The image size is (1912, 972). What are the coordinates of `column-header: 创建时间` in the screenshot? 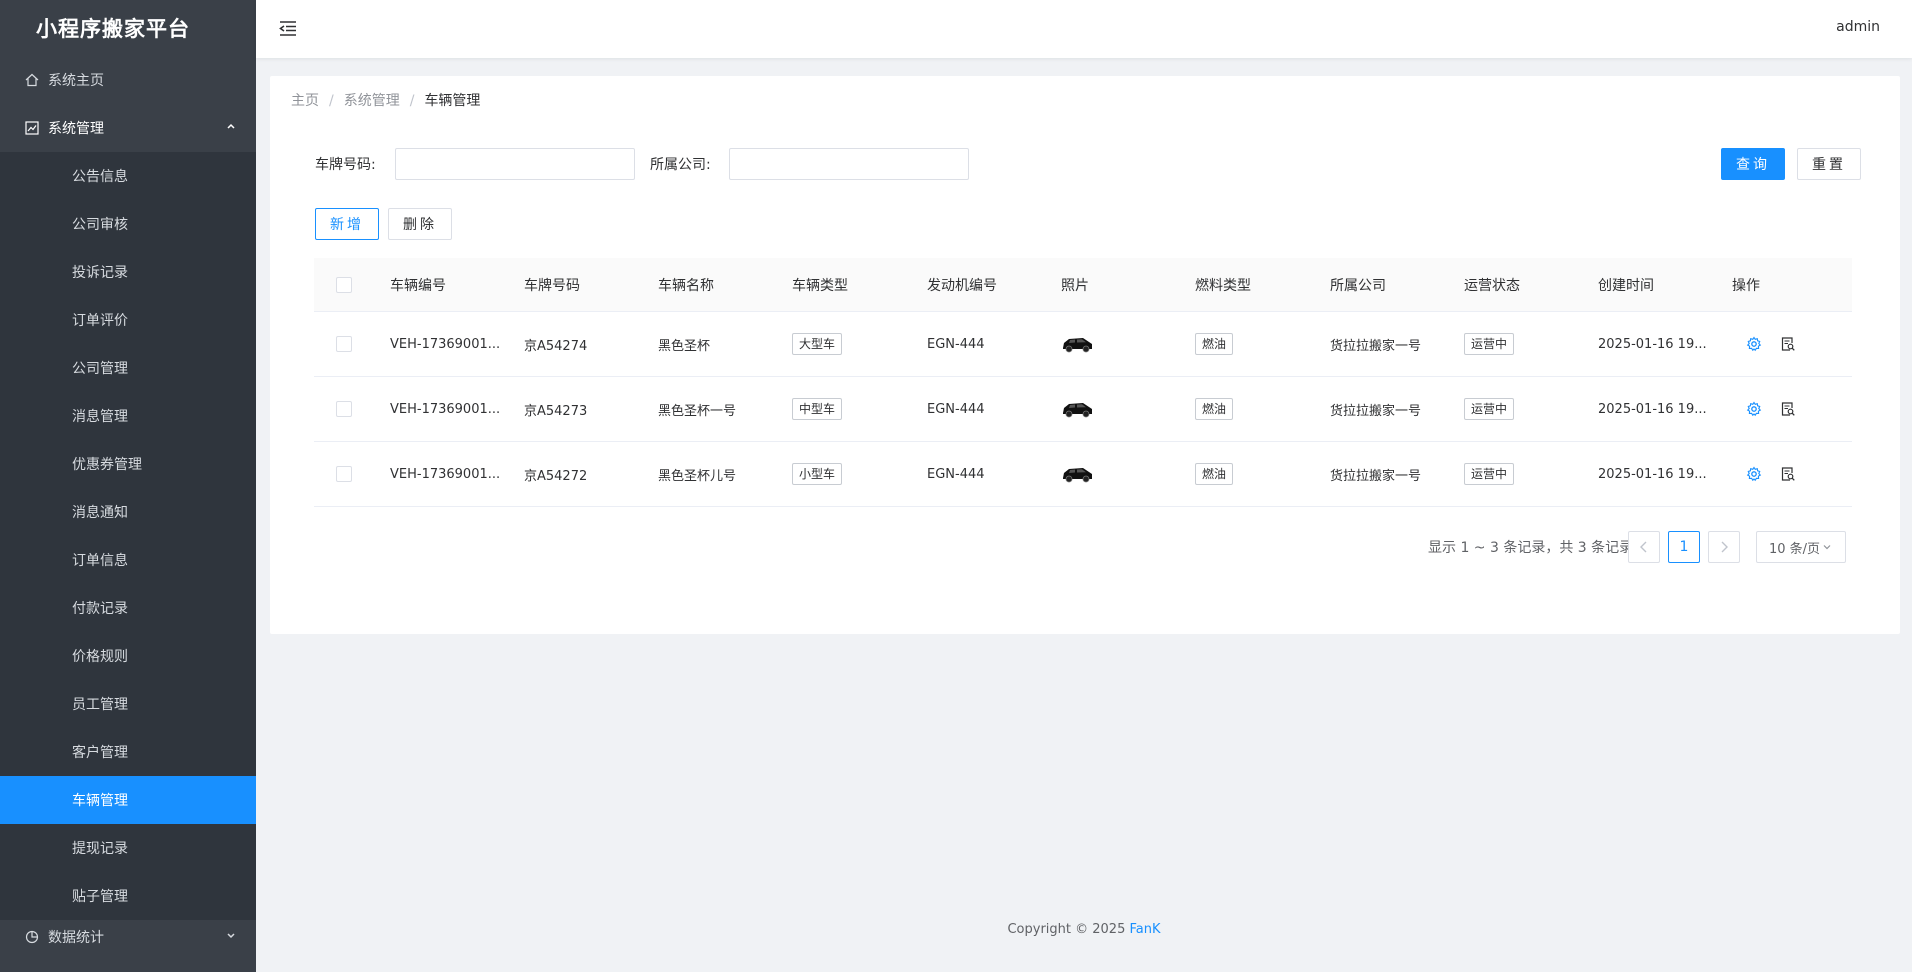 It's located at (1626, 285).